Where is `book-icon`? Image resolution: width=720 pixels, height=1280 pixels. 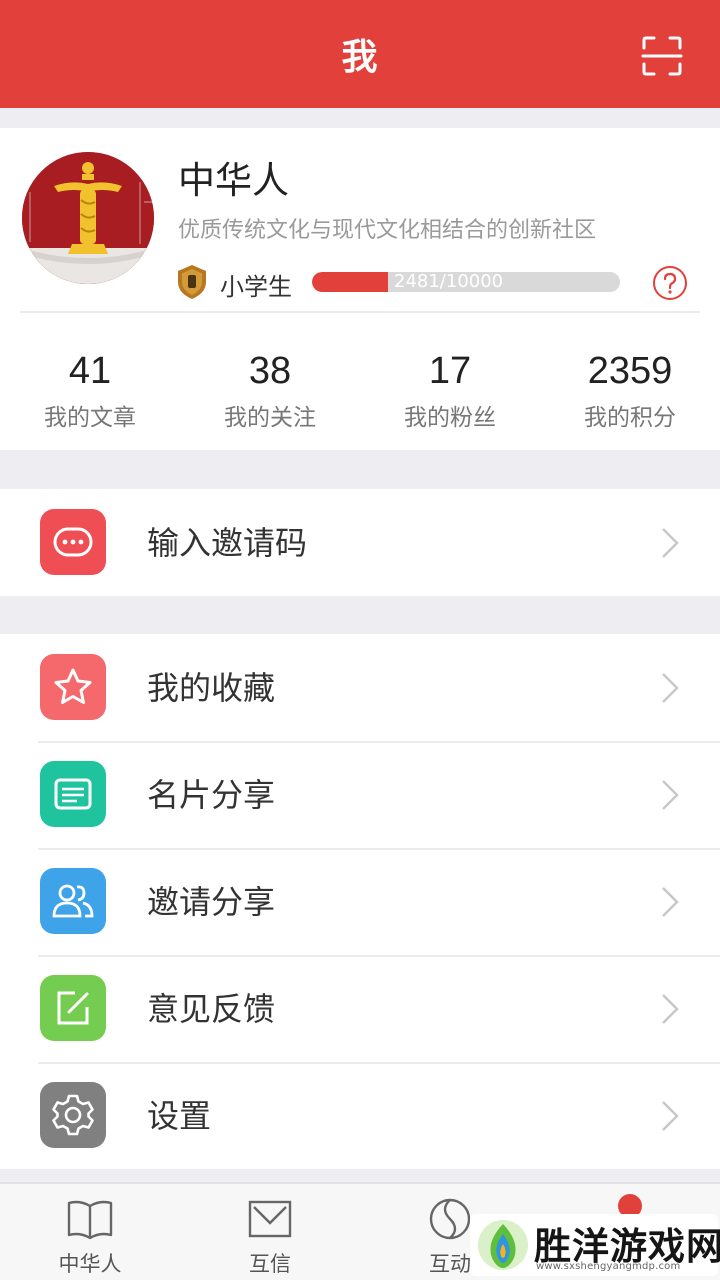 book-icon is located at coordinates (90, 1220).